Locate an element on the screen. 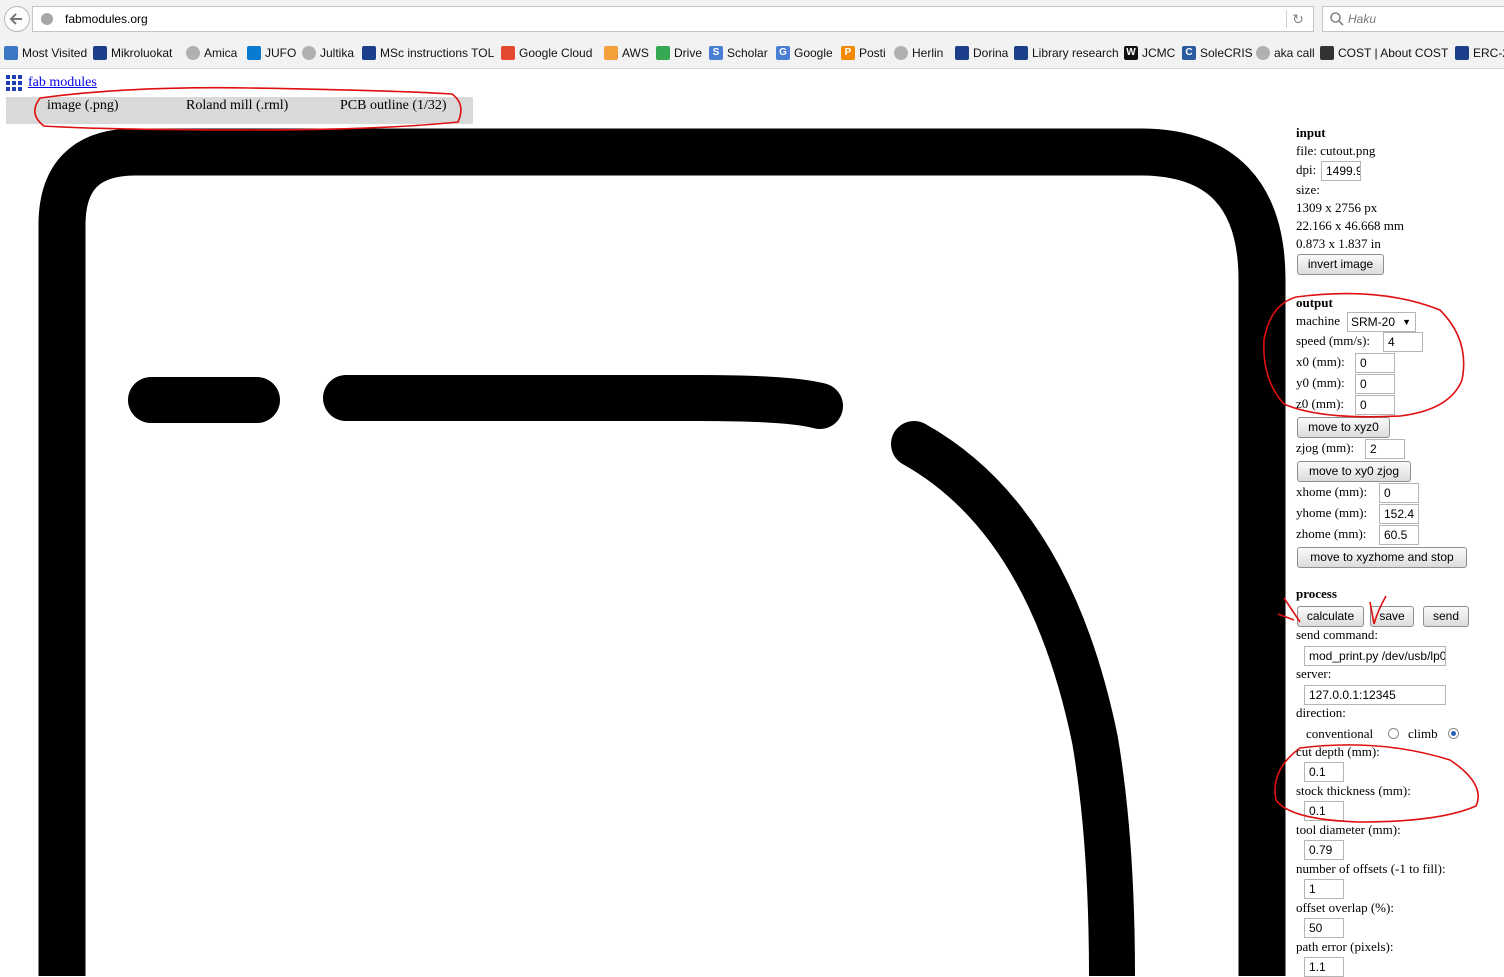 The height and width of the screenshot is (977, 1504). size-label: size: is located at coordinates (1308, 189).